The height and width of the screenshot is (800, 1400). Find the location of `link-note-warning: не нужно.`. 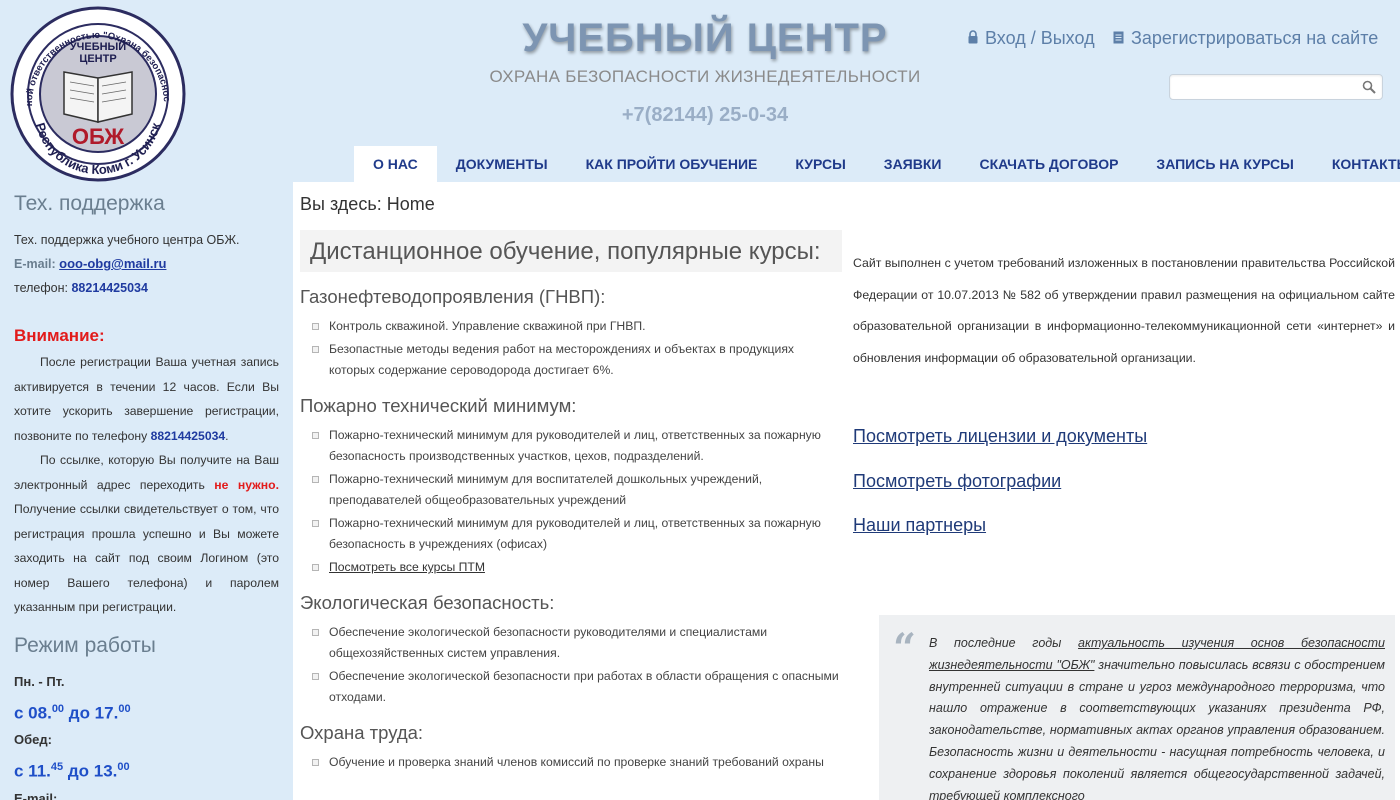

link-note-warning: не нужно. is located at coordinates (246, 484).